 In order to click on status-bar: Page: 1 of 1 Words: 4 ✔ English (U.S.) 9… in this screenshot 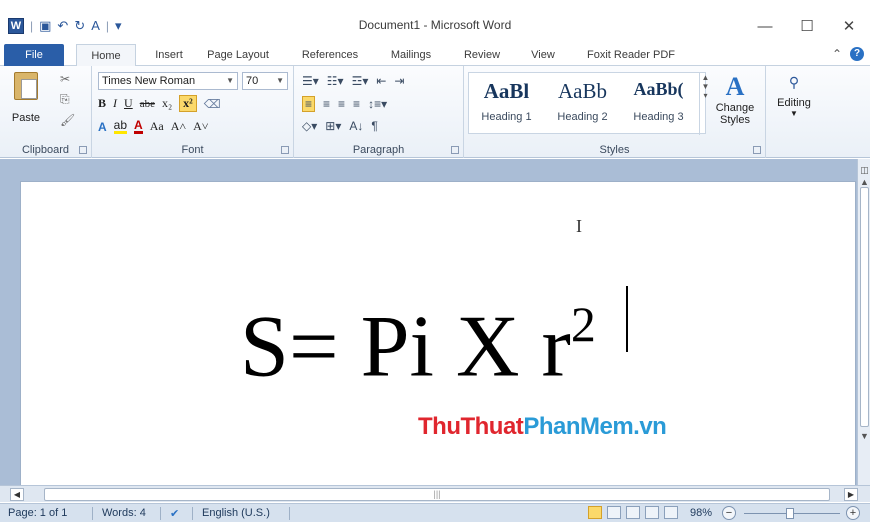, I will do `click(435, 512)`.